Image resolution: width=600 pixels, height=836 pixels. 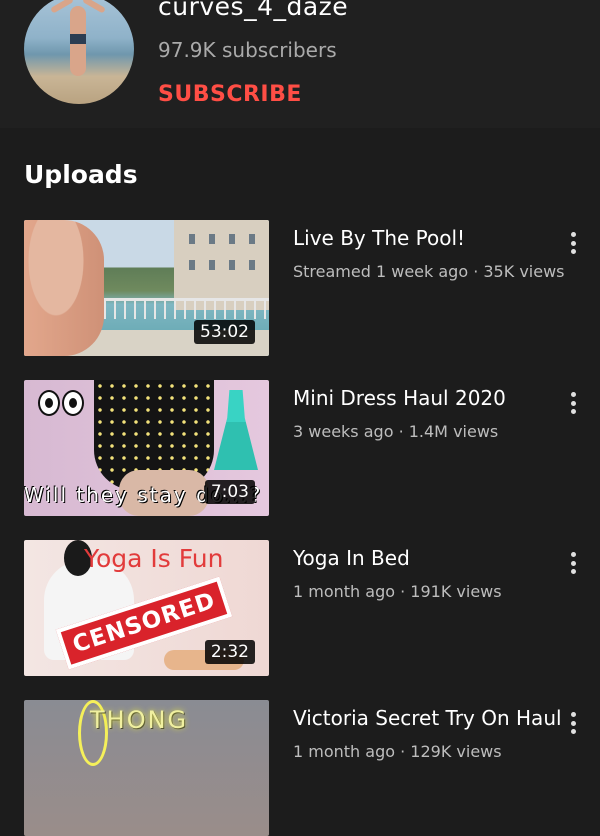 What do you see at coordinates (427, 718) in the screenshot?
I see `video-title: Victoria Secret Try On Haul` at bounding box center [427, 718].